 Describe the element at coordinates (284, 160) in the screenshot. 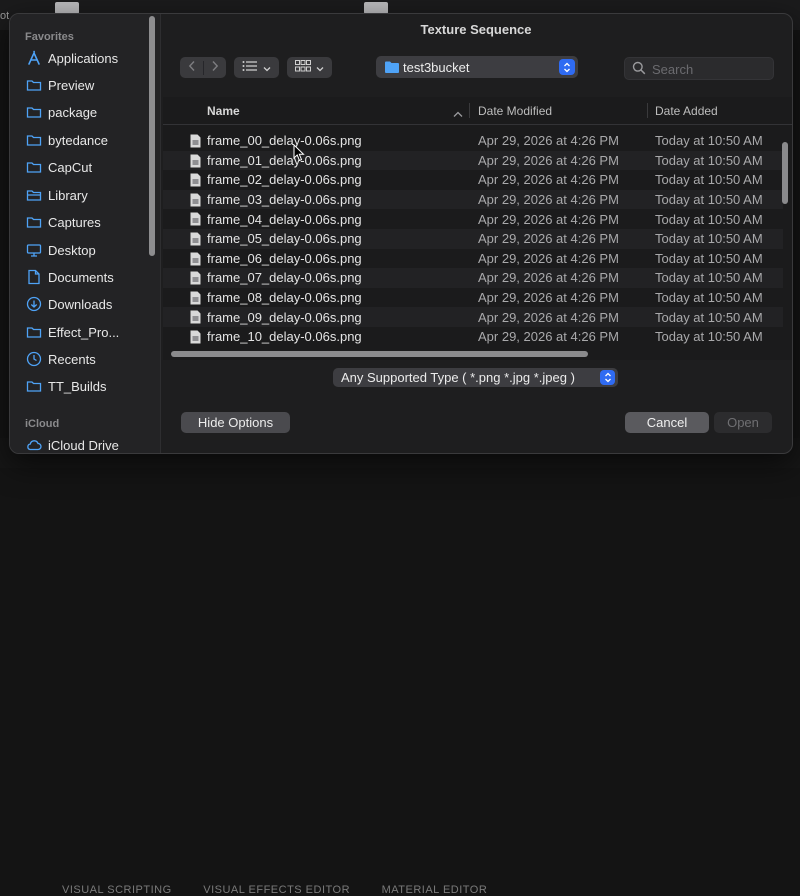

I see `file-name: frame_01_delay-0.06s.png` at that location.